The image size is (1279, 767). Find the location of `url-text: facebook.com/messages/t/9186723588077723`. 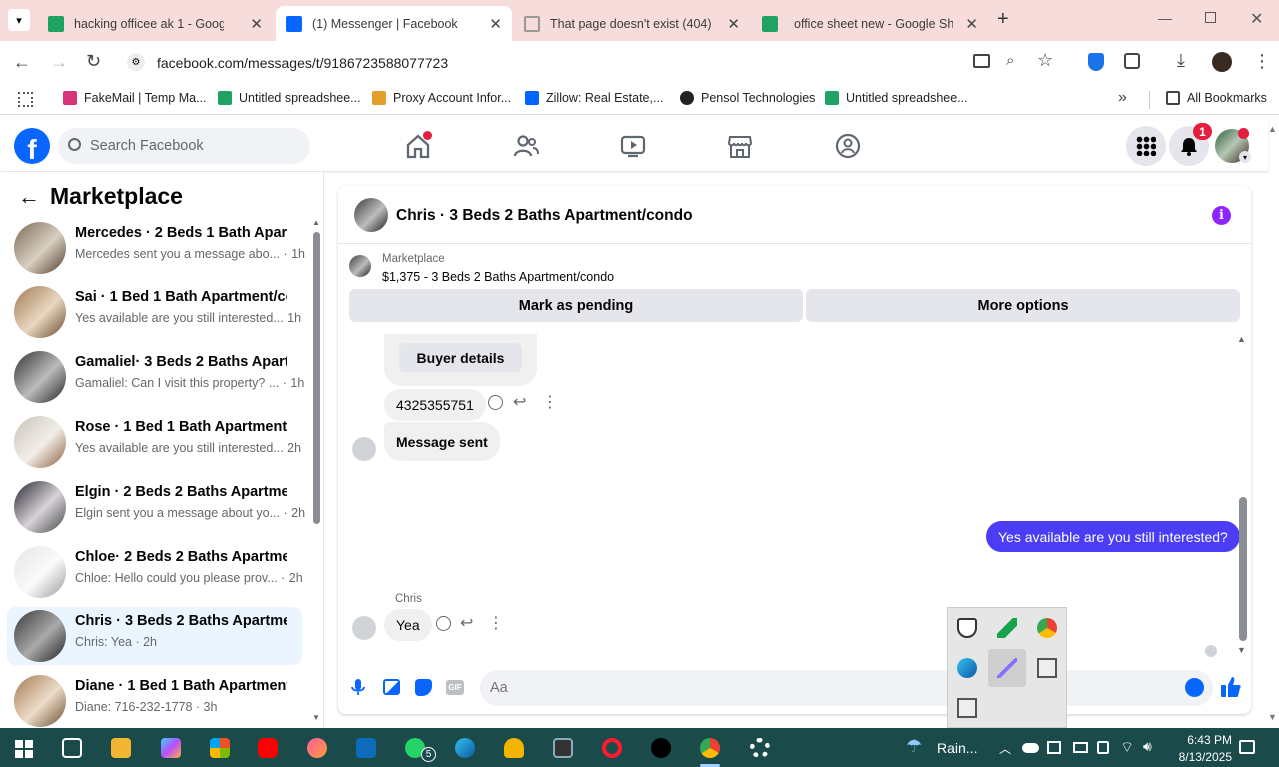

url-text: facebook.com/messages/t/9186723588077723 is located at coordinates (302, 63).